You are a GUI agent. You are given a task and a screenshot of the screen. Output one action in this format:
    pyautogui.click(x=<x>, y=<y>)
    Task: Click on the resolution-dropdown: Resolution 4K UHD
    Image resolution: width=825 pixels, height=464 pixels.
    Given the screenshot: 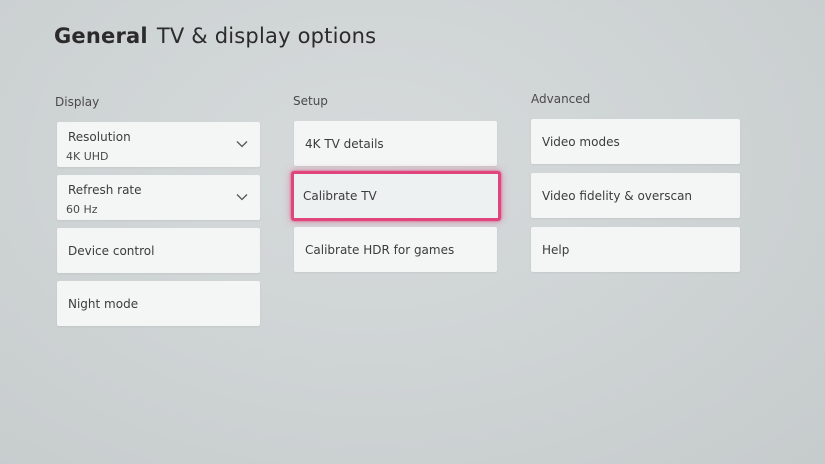 What is the action you would take?
    pyautogui.click(x=158, y=144)
    